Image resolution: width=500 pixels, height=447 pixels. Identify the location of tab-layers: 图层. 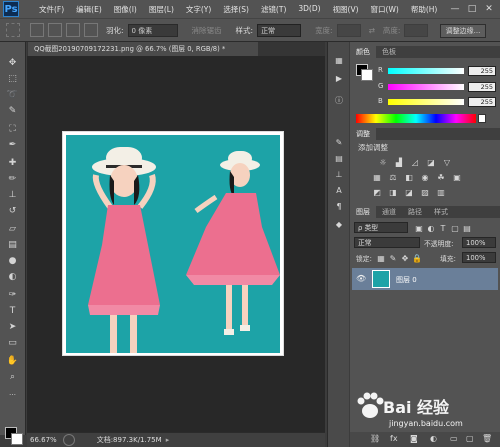
(363, 212).